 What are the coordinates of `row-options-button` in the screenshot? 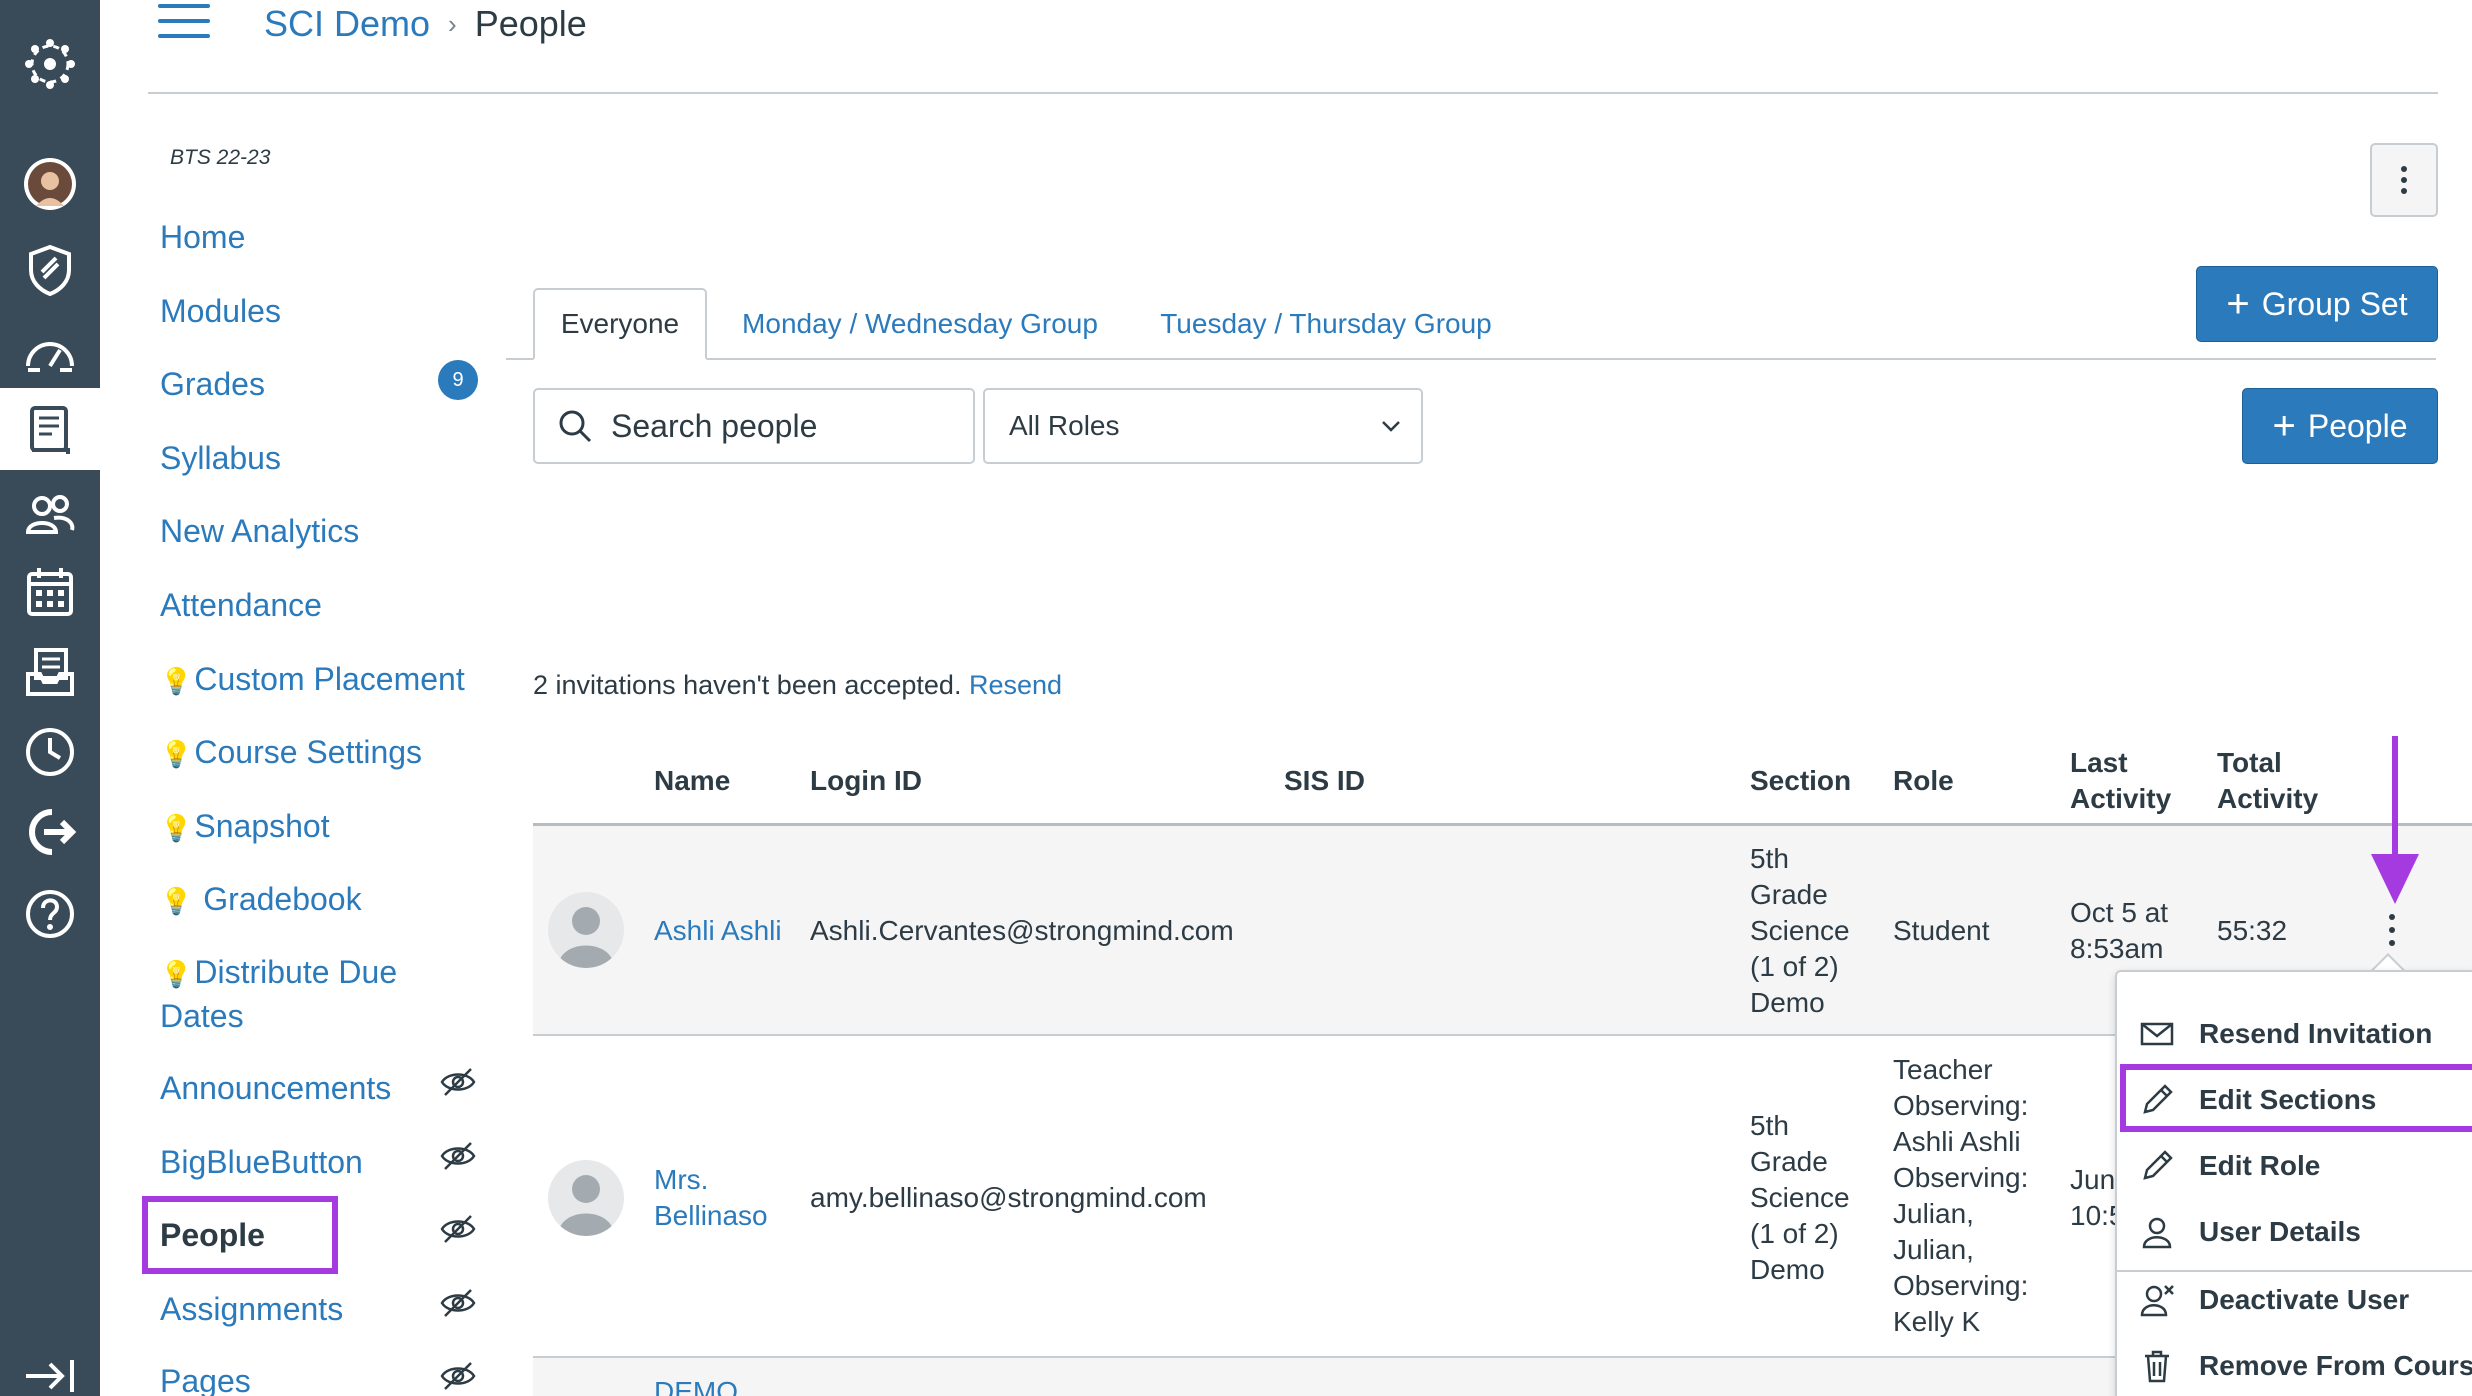 It's located at (2392, 930).